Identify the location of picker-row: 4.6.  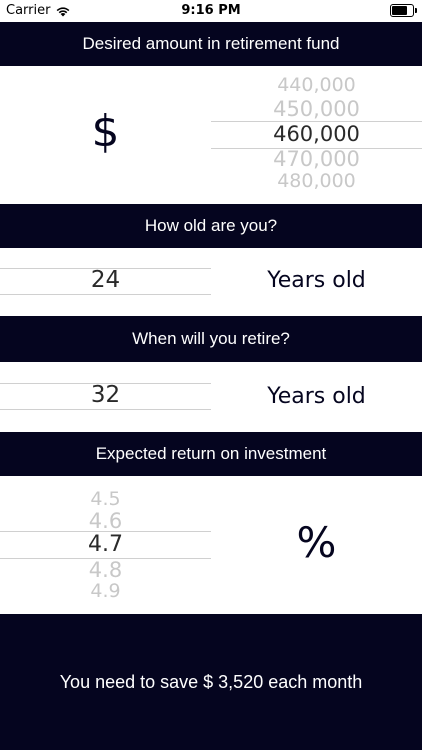
(105, 521).